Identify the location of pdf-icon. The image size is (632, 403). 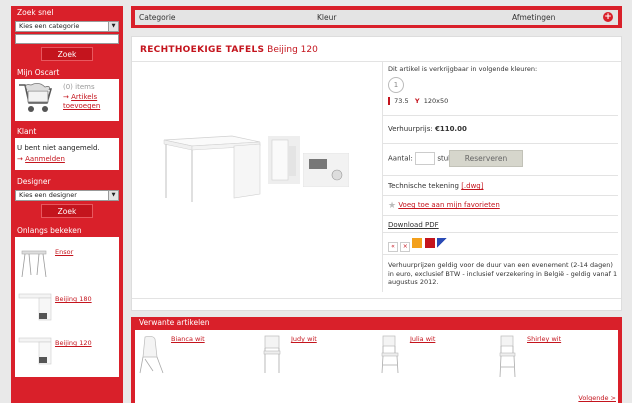
(429, 243).